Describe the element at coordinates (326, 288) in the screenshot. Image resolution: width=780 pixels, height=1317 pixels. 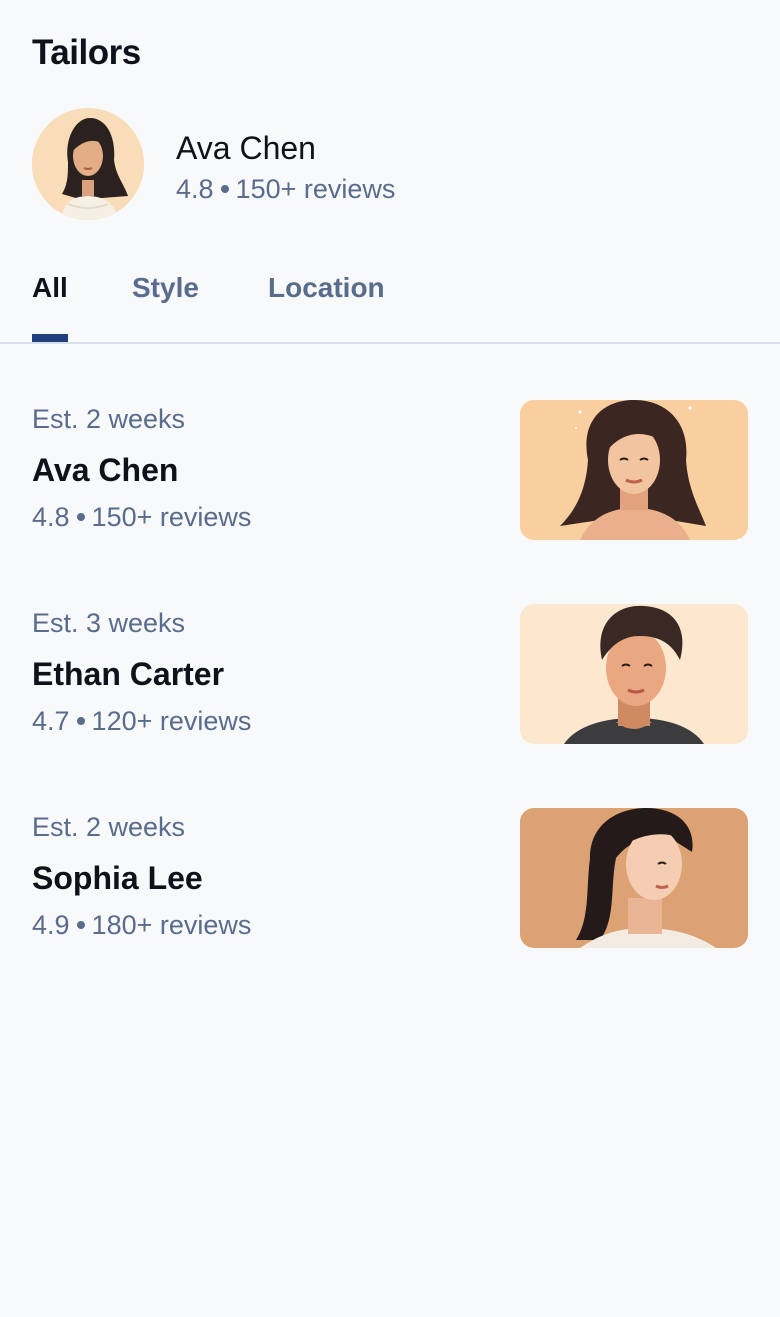
I see `tab-location: Location` at that location.